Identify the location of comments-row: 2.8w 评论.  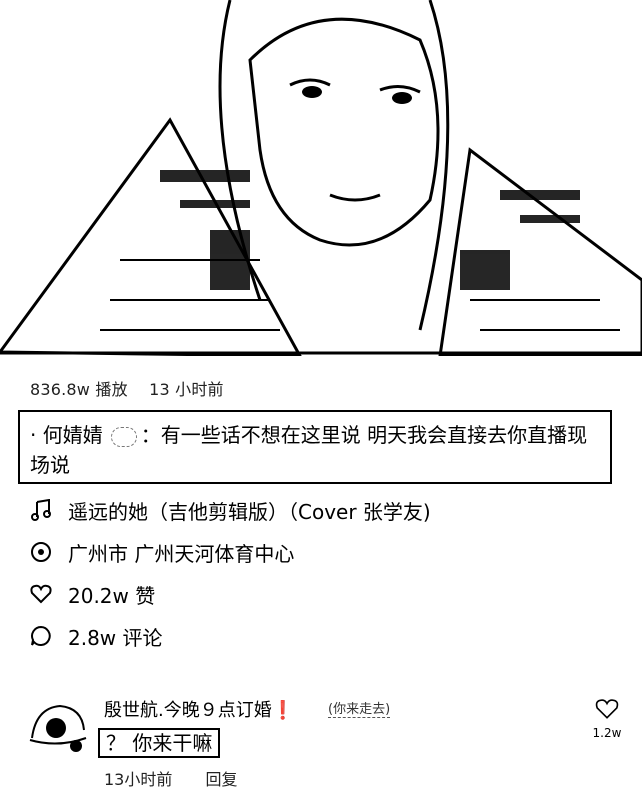
(96, 636).